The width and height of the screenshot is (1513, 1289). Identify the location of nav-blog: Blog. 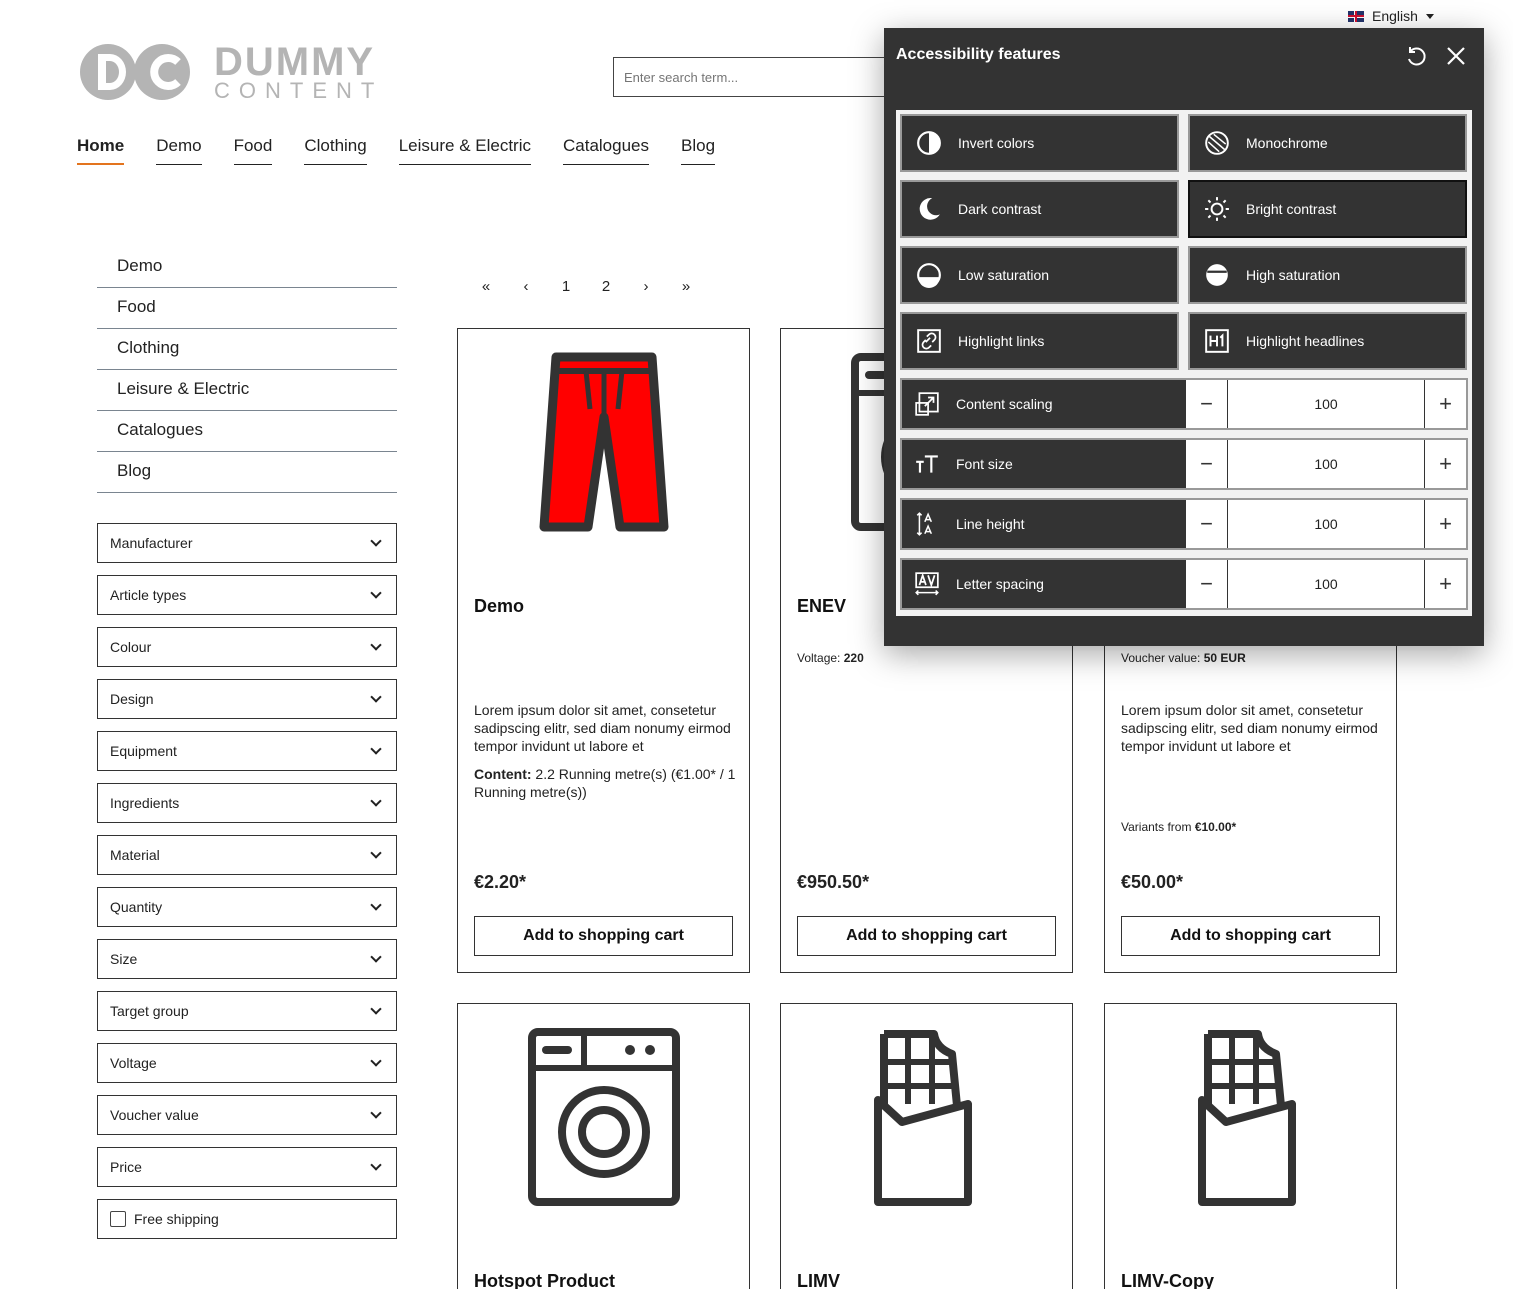
(698, 150).